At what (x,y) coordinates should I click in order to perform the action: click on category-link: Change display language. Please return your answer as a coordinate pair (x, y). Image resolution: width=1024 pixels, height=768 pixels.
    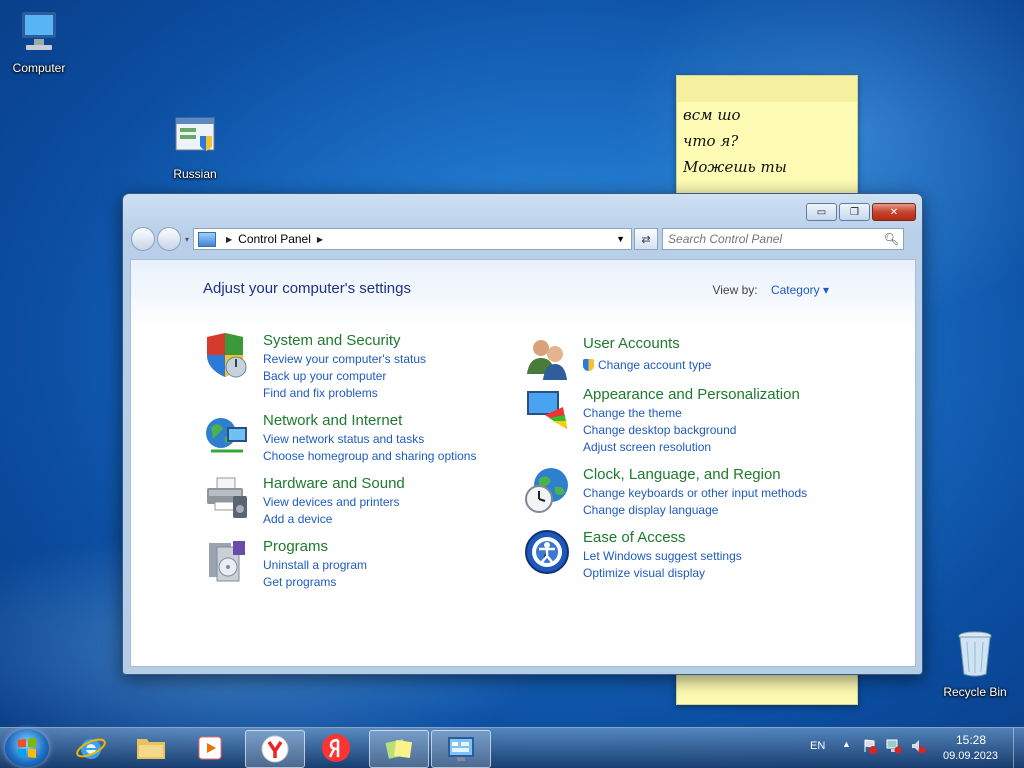
    Looking at the image, I should click on (695, 510).